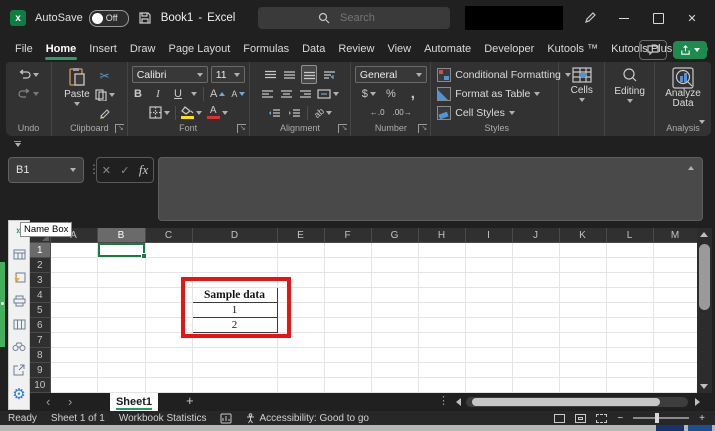 This screenshot has height=431, width=715. Describe the element at coordinates (307, 418) in the screenshot. I see `accessibility-status: Accessibility: Good to go` at that location.